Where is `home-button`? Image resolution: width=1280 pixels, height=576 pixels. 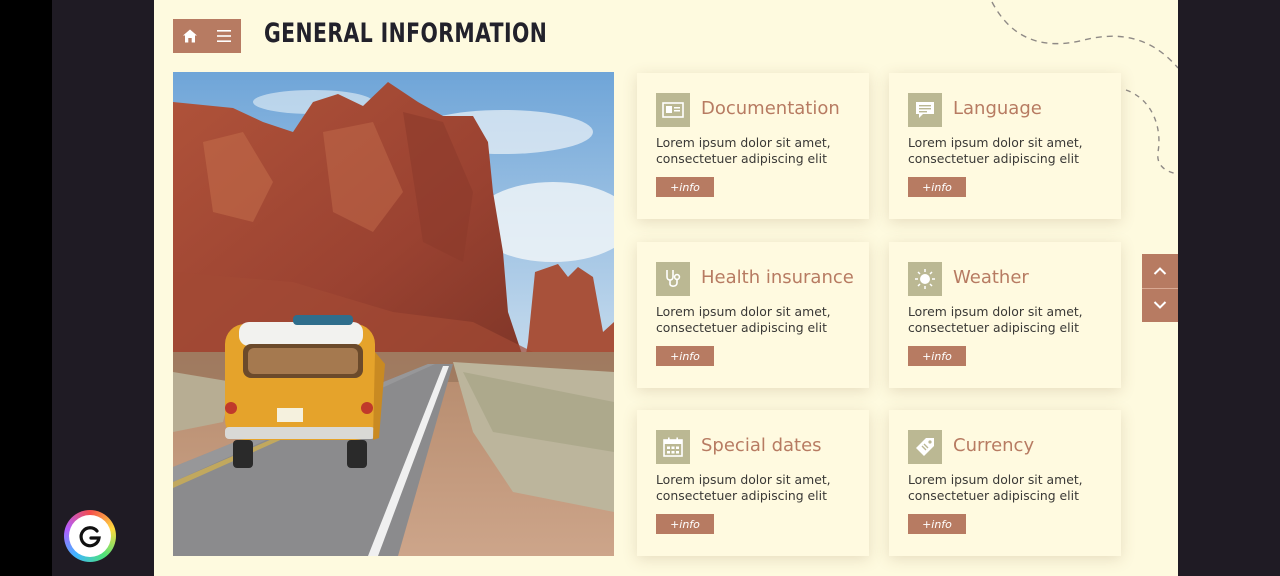
home-button is located at coordinates (190, 36).